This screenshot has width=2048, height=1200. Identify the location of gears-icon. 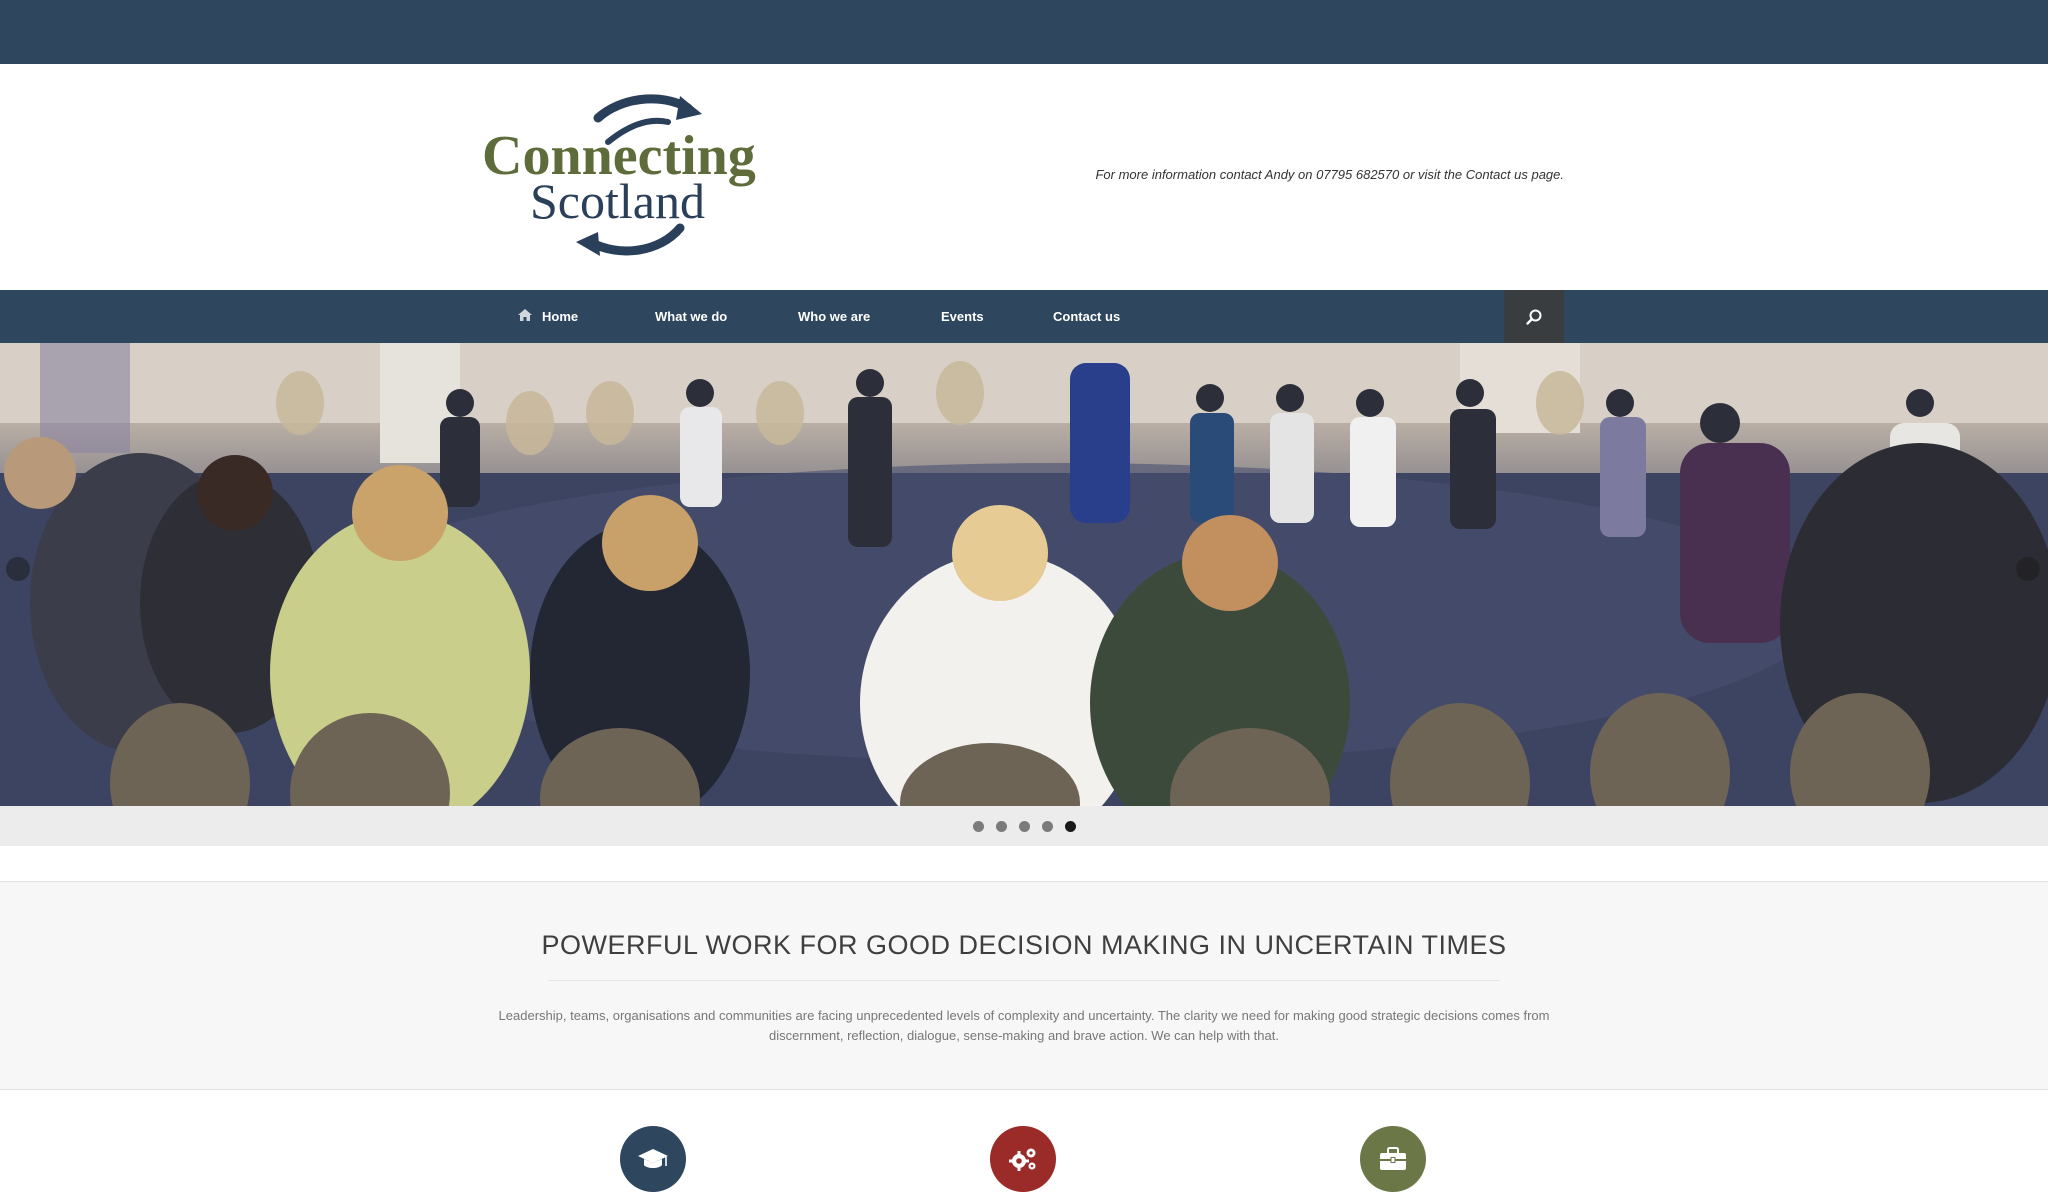
(1022, 1159).